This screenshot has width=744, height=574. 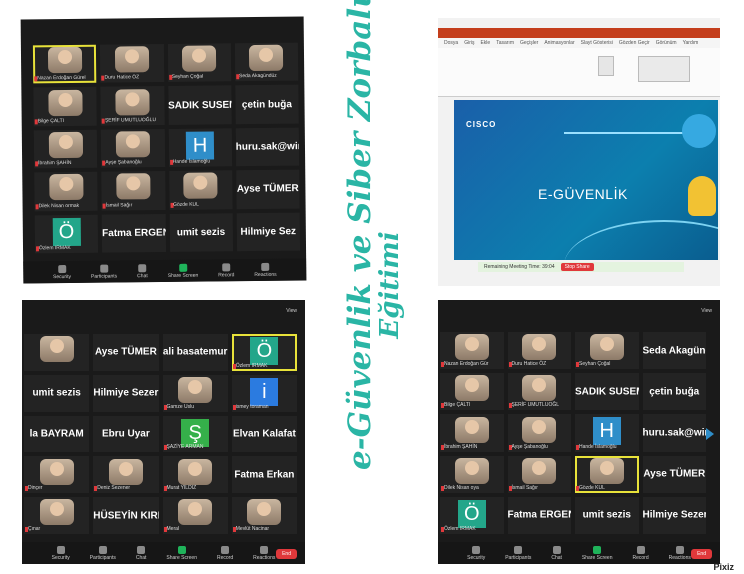 I want to click on participant-tile: Elvan Kalafat, so click(x=264, y=434).